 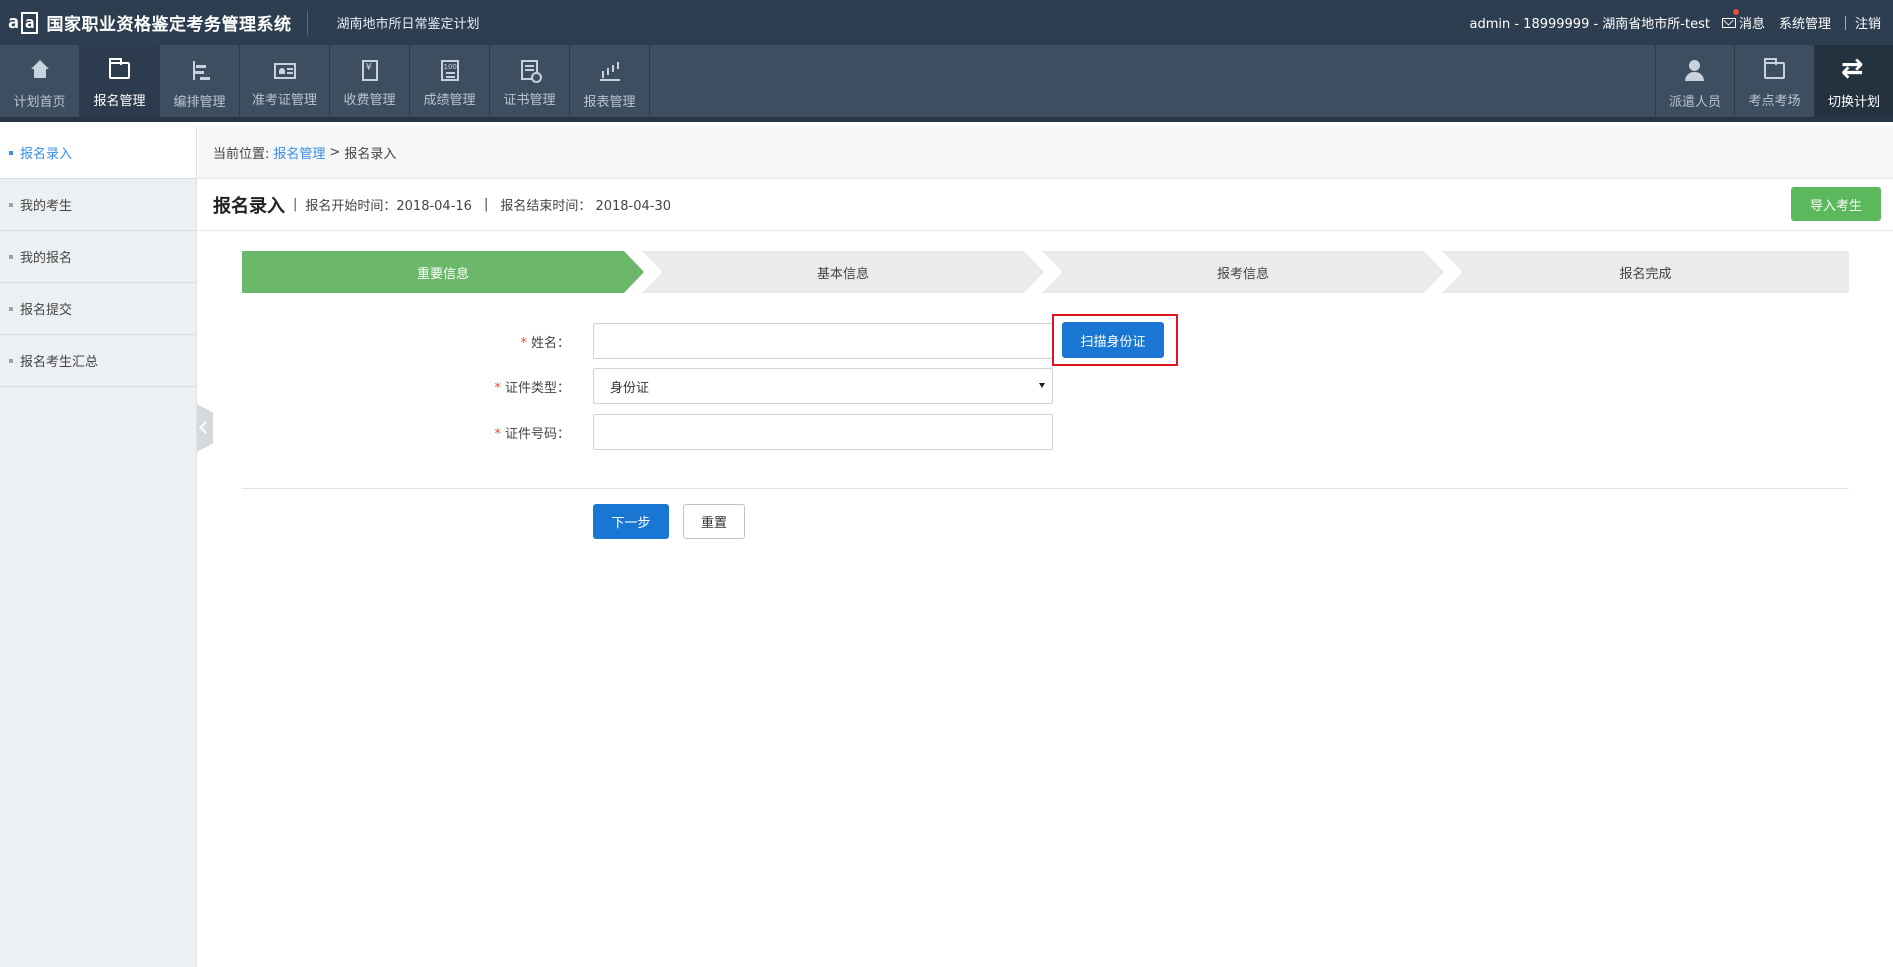 I want to click on sidebar-item-submit-registration: 报名提交, so click(x=98, y=309).